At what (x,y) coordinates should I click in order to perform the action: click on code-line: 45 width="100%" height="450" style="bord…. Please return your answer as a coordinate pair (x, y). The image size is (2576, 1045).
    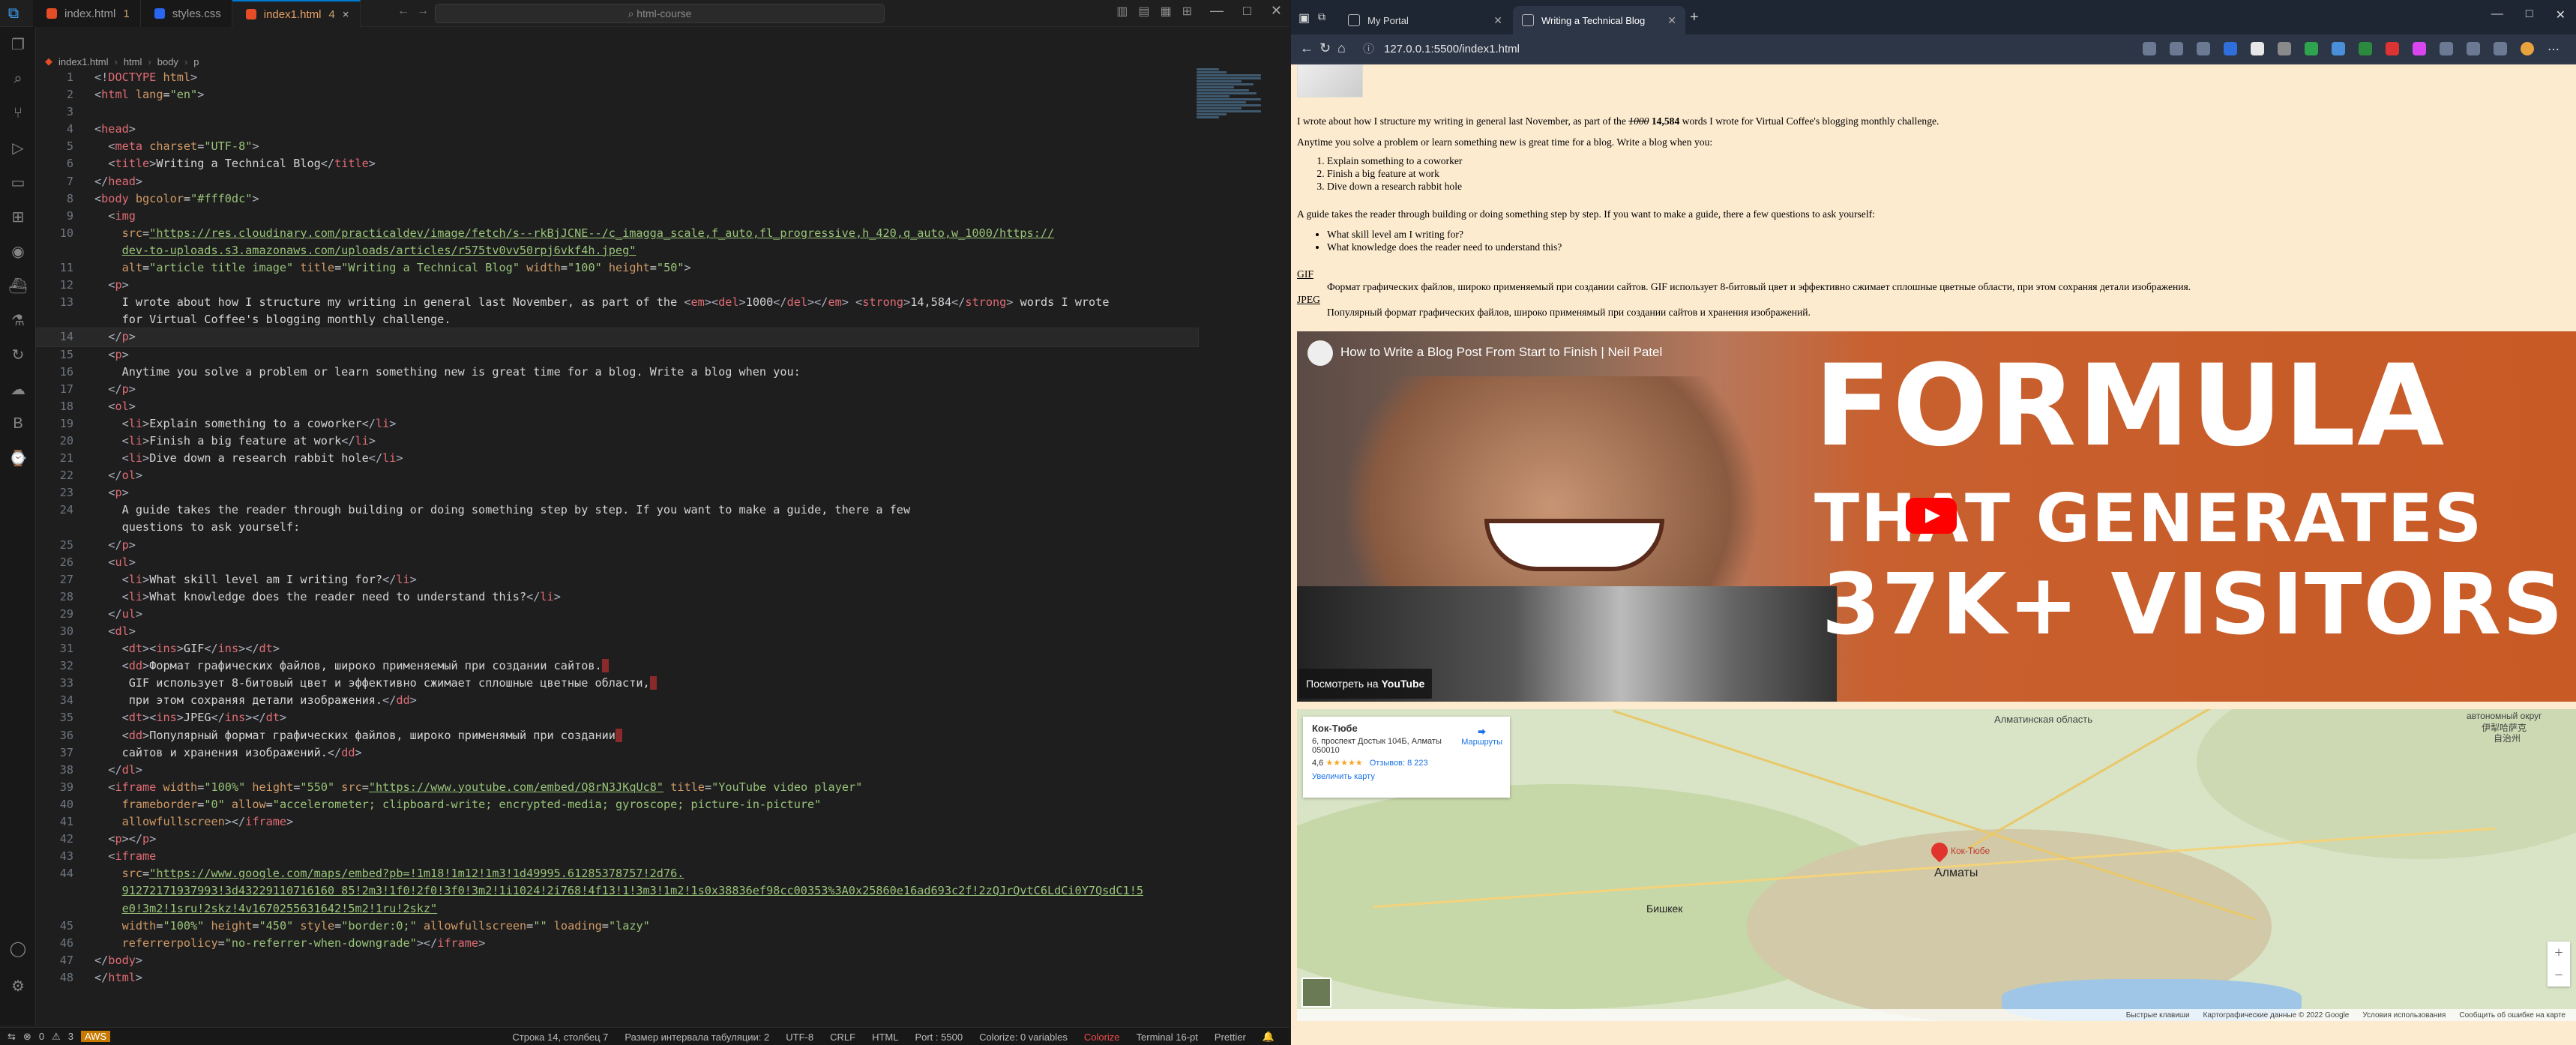
    Looking at the image, I should click on (617, 926).